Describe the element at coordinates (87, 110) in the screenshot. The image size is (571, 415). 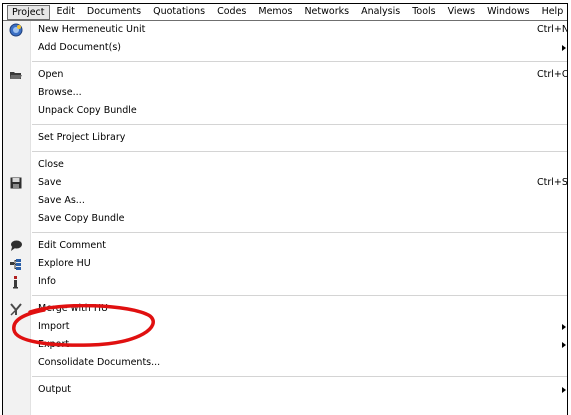
I see `menu-item-label: Unpack Copy Bundle` at that location.